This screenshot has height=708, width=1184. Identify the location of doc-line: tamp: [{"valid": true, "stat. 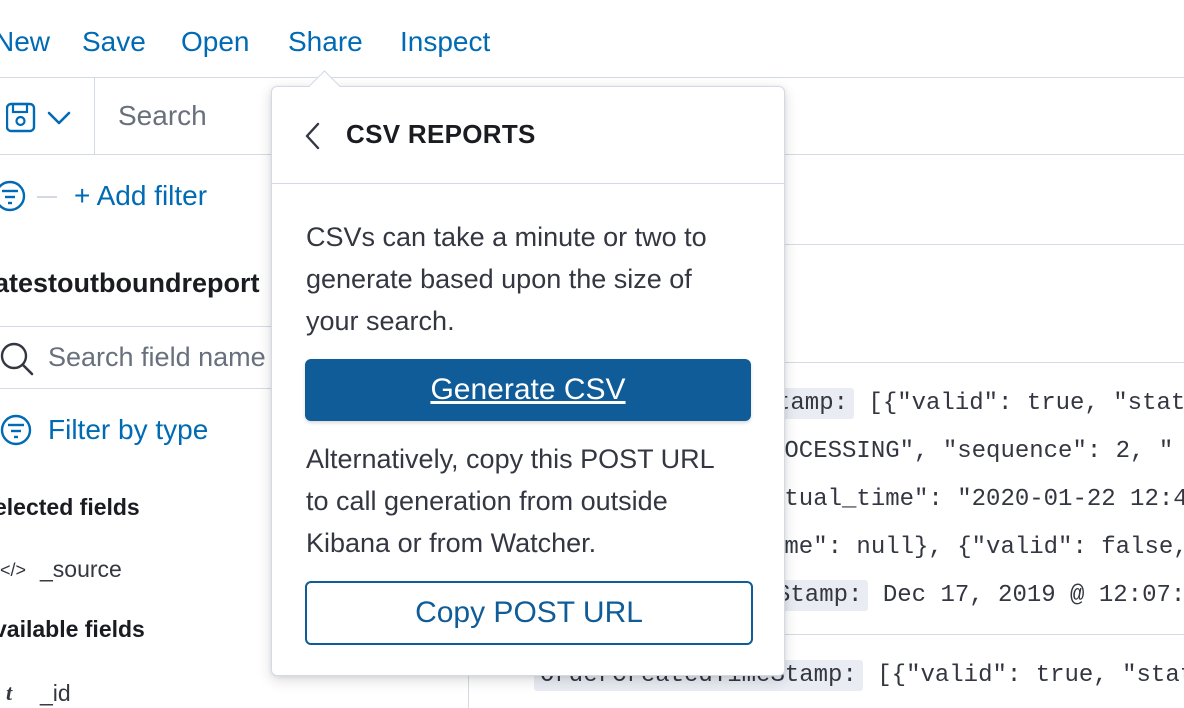
(977, 403).